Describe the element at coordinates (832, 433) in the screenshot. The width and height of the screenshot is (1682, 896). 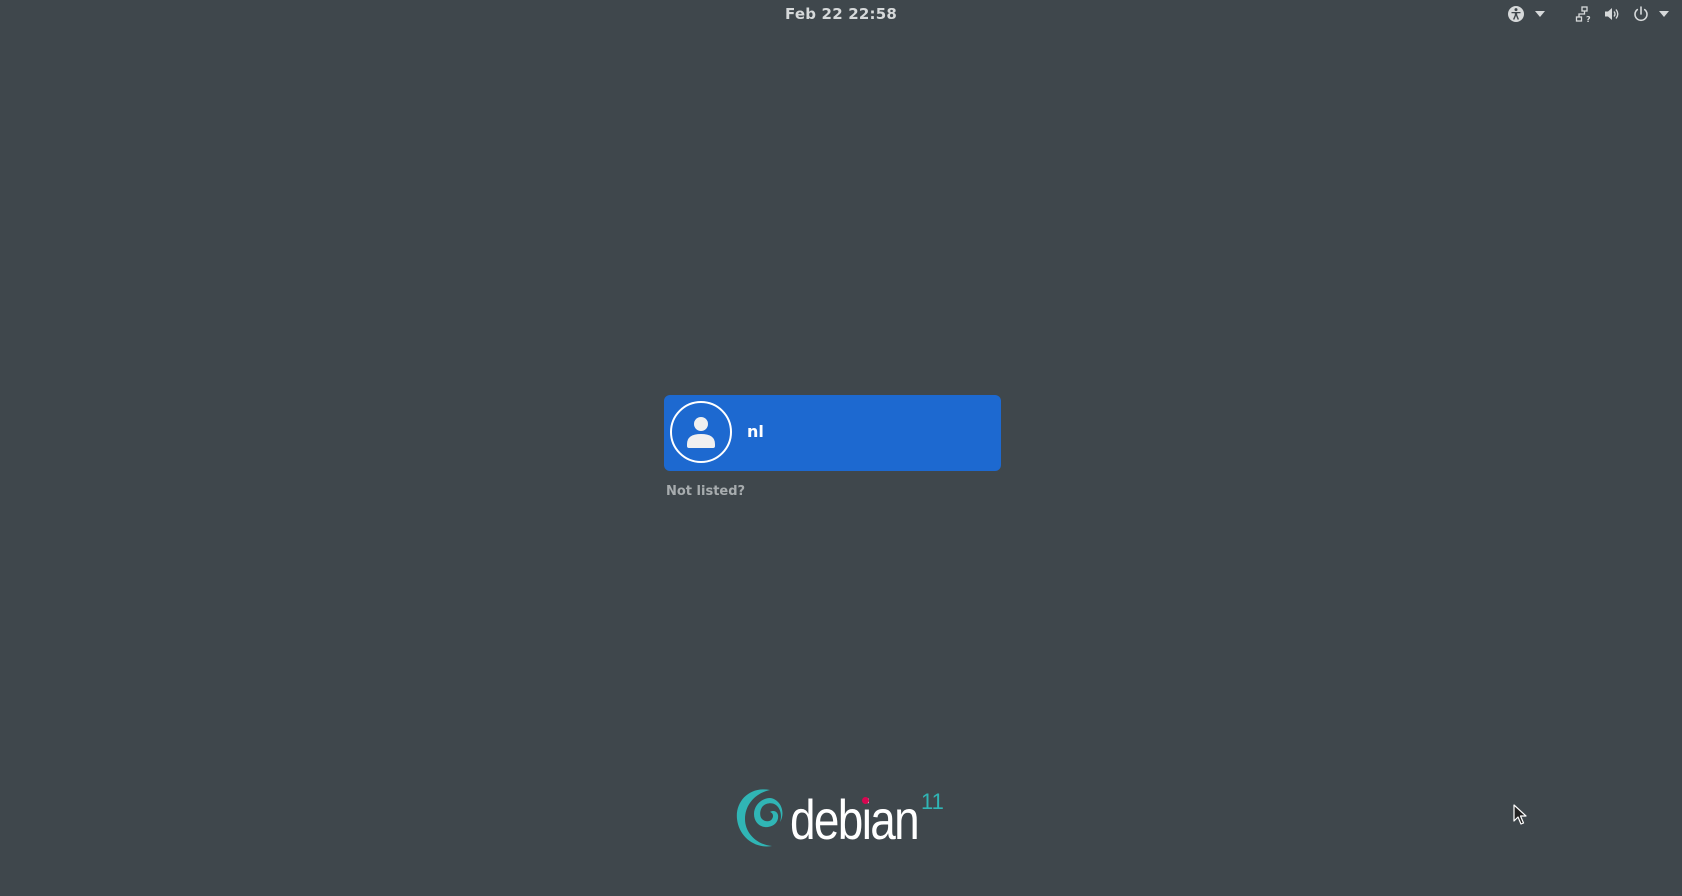
I see `user-list-item: nl` at that location.